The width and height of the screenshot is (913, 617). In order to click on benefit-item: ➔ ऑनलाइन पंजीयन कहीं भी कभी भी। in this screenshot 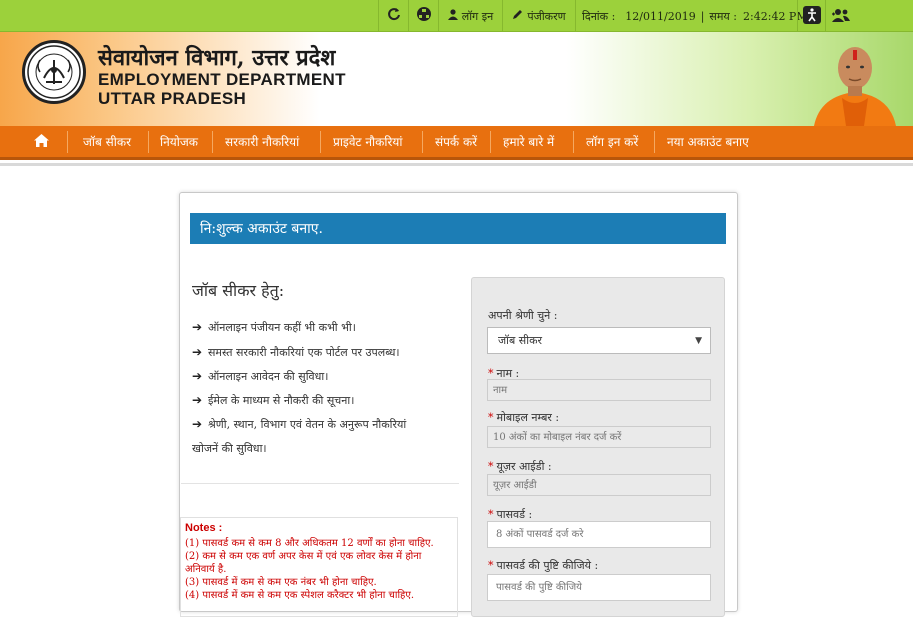, I will do `click(274, 327)`.